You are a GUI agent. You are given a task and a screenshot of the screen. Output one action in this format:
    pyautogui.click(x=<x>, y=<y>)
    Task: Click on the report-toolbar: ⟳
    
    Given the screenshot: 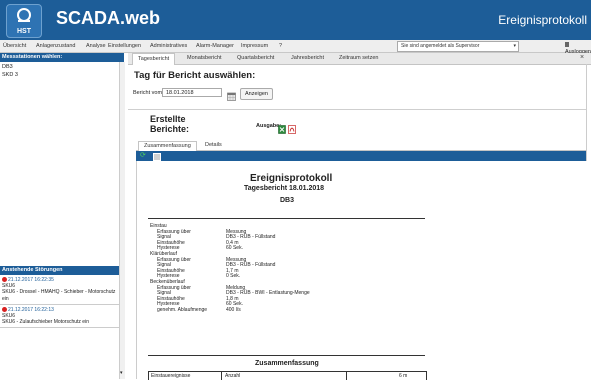 What is the action you would take?
    pyautogui.click(x=361, y=156)
    